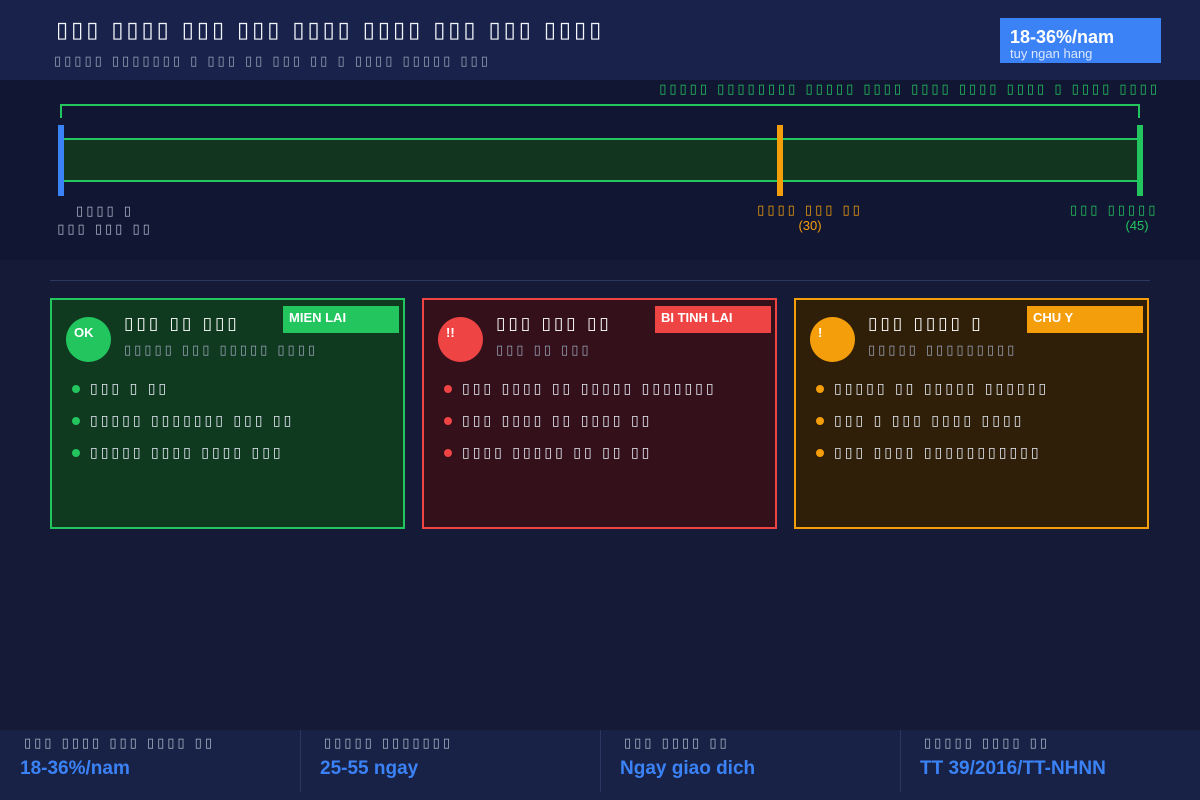  What do you see at coordinates (579, 396) in the screenshot?
I see `list-item: ▯▯▯ ▯▯▯▯ ▯▯ ▯▯▯▯▯ ▯▯▯▯▯▯▯` at bounding box center [579, 396].